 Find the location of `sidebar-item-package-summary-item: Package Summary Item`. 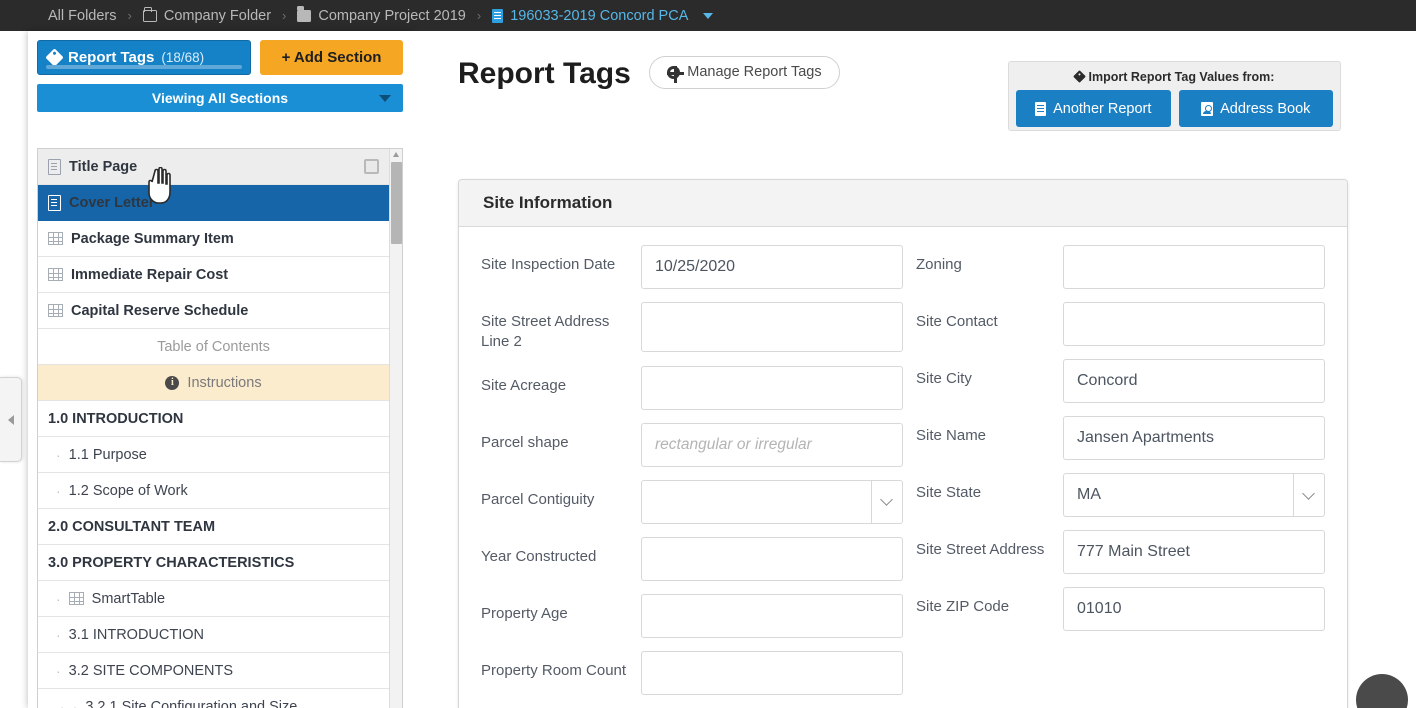

sidebar-item-package-summary-item: Package Summary Item is located at coordinates (213, 239).